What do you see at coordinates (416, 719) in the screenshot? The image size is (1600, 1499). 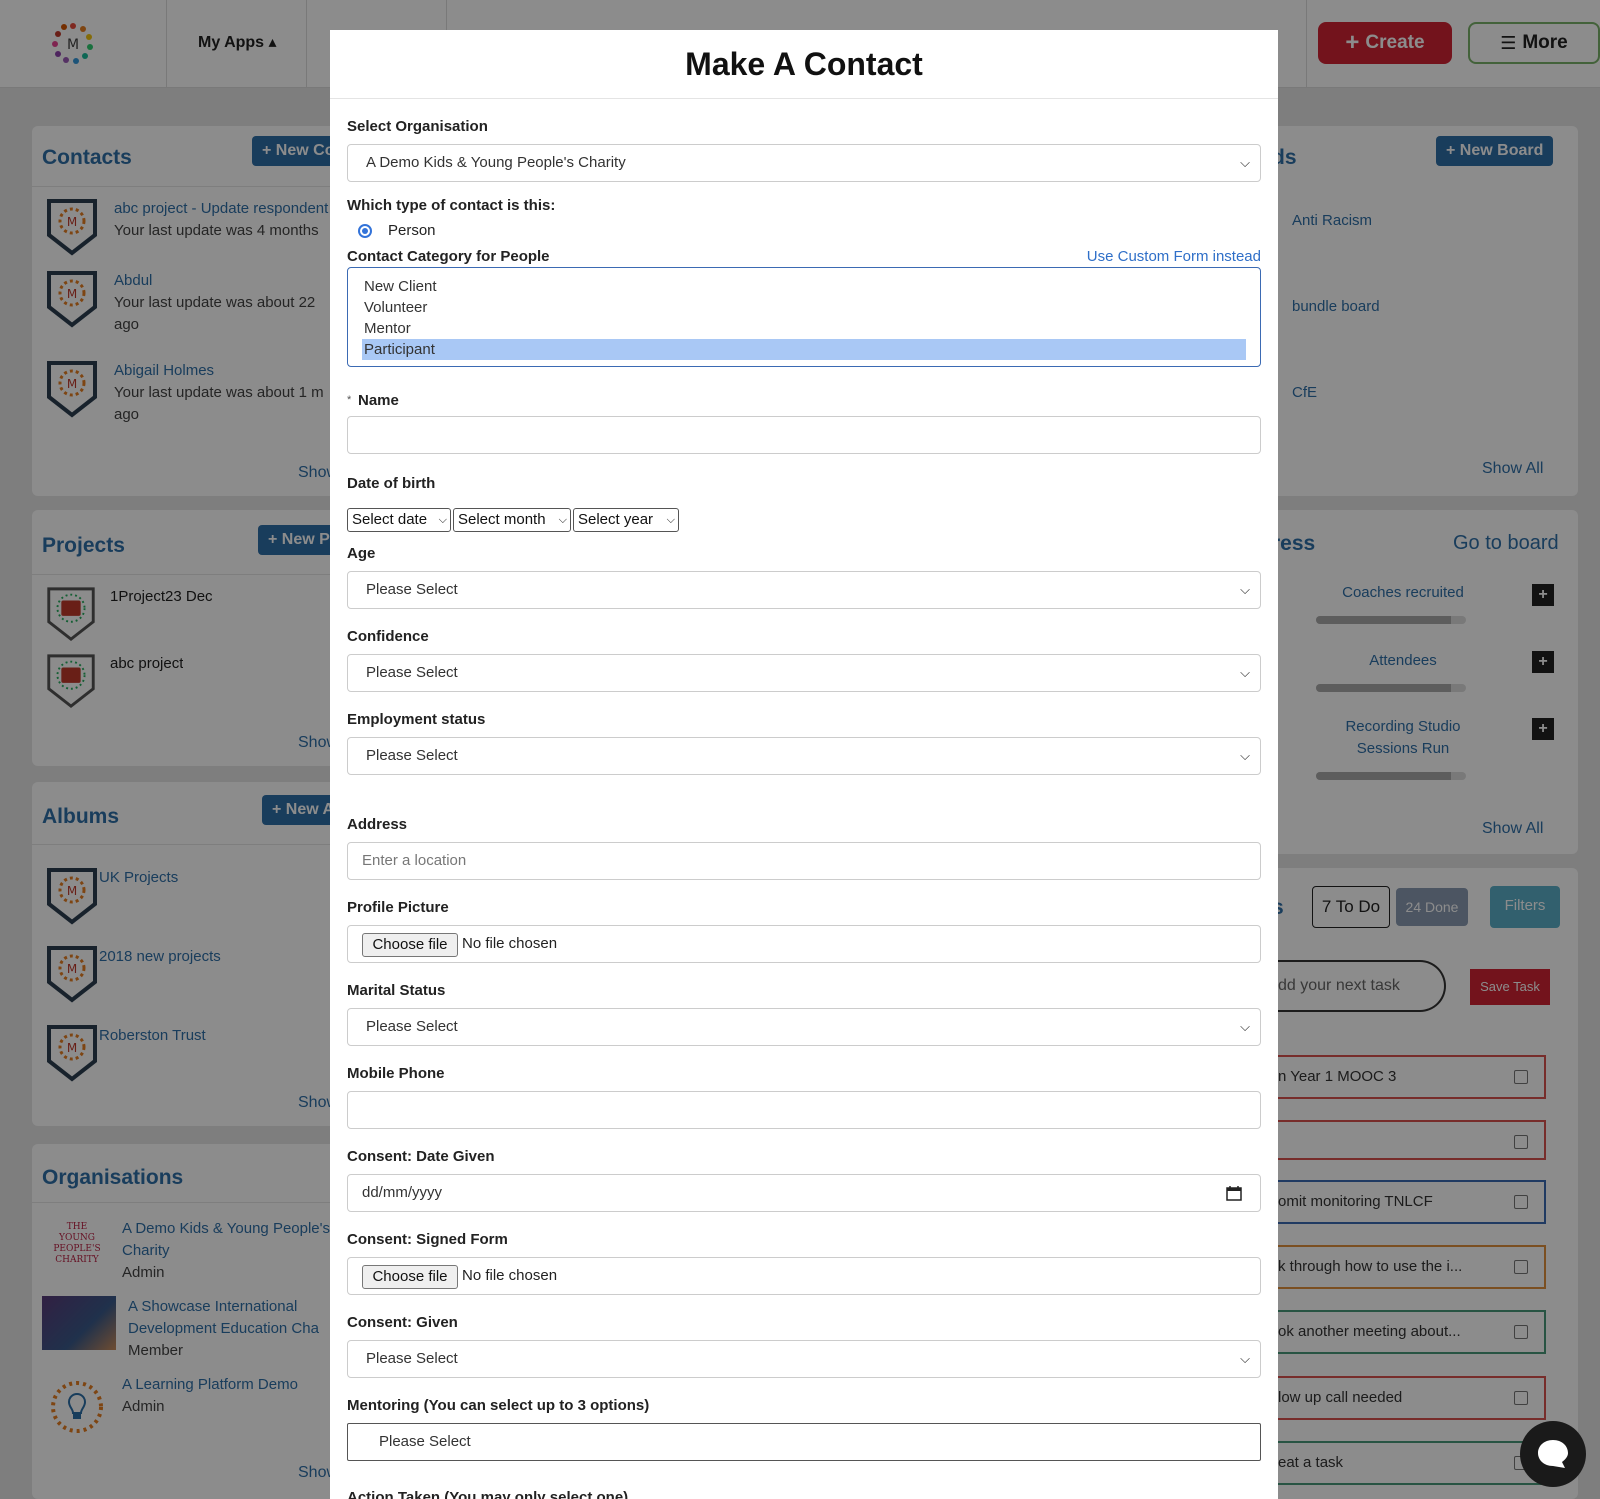 I see `employment-label: Employment status` at bounding box center [416, 719].